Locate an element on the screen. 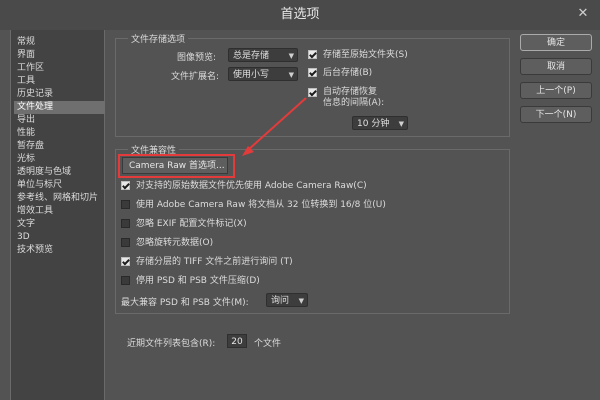  arrow-shaft is located at coordinates (277, 124).